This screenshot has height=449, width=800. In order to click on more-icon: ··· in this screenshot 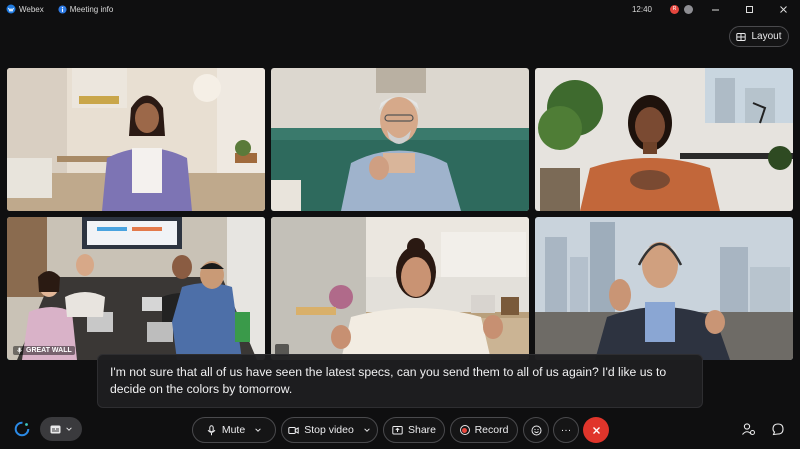, I will do `click(566, 430)`.